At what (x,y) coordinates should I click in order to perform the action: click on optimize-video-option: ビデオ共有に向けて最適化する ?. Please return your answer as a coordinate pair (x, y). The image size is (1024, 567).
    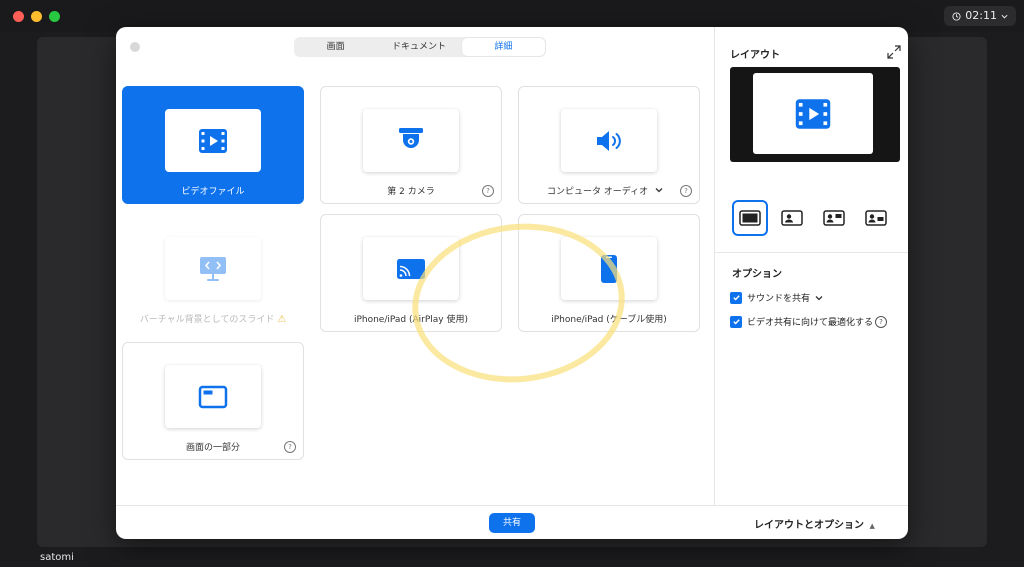
    Looking at the image, I should click on (809, 321).